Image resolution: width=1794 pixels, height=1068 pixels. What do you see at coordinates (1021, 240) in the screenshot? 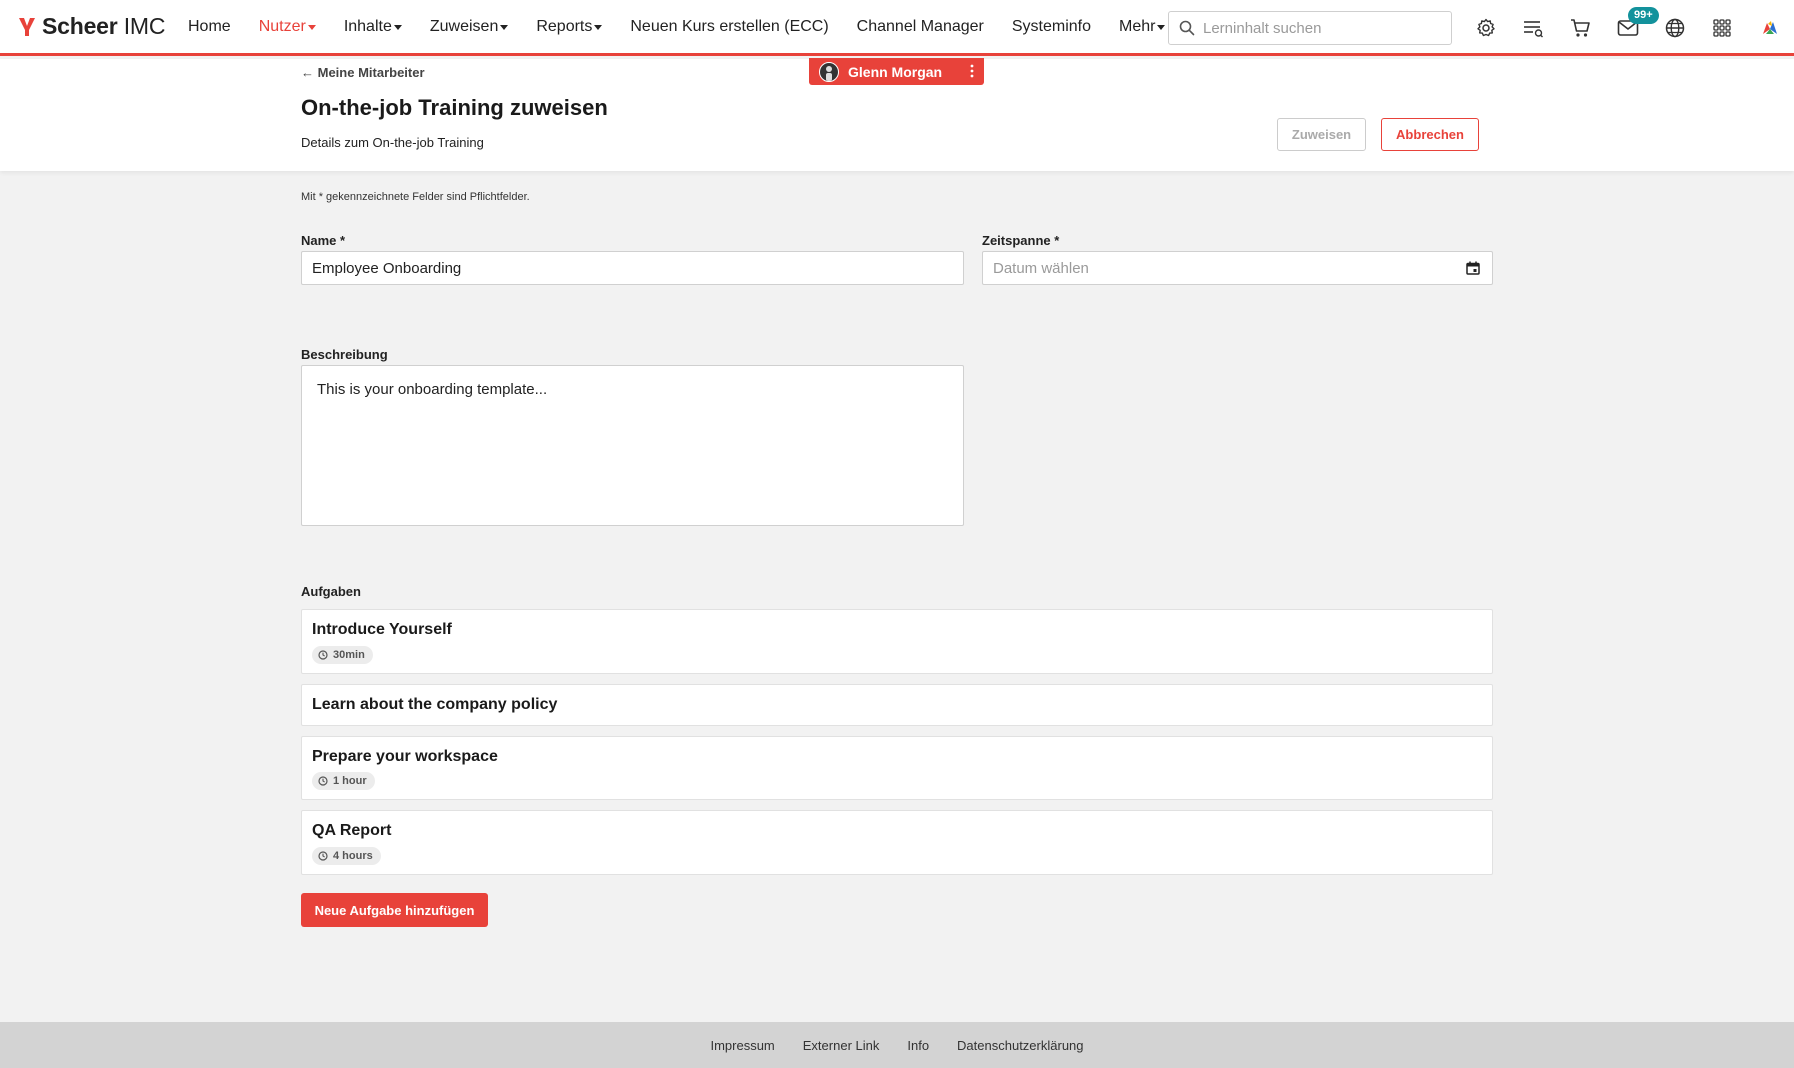
I see `period-label: Zeitspanne *` at bounding box center [1021, 240].